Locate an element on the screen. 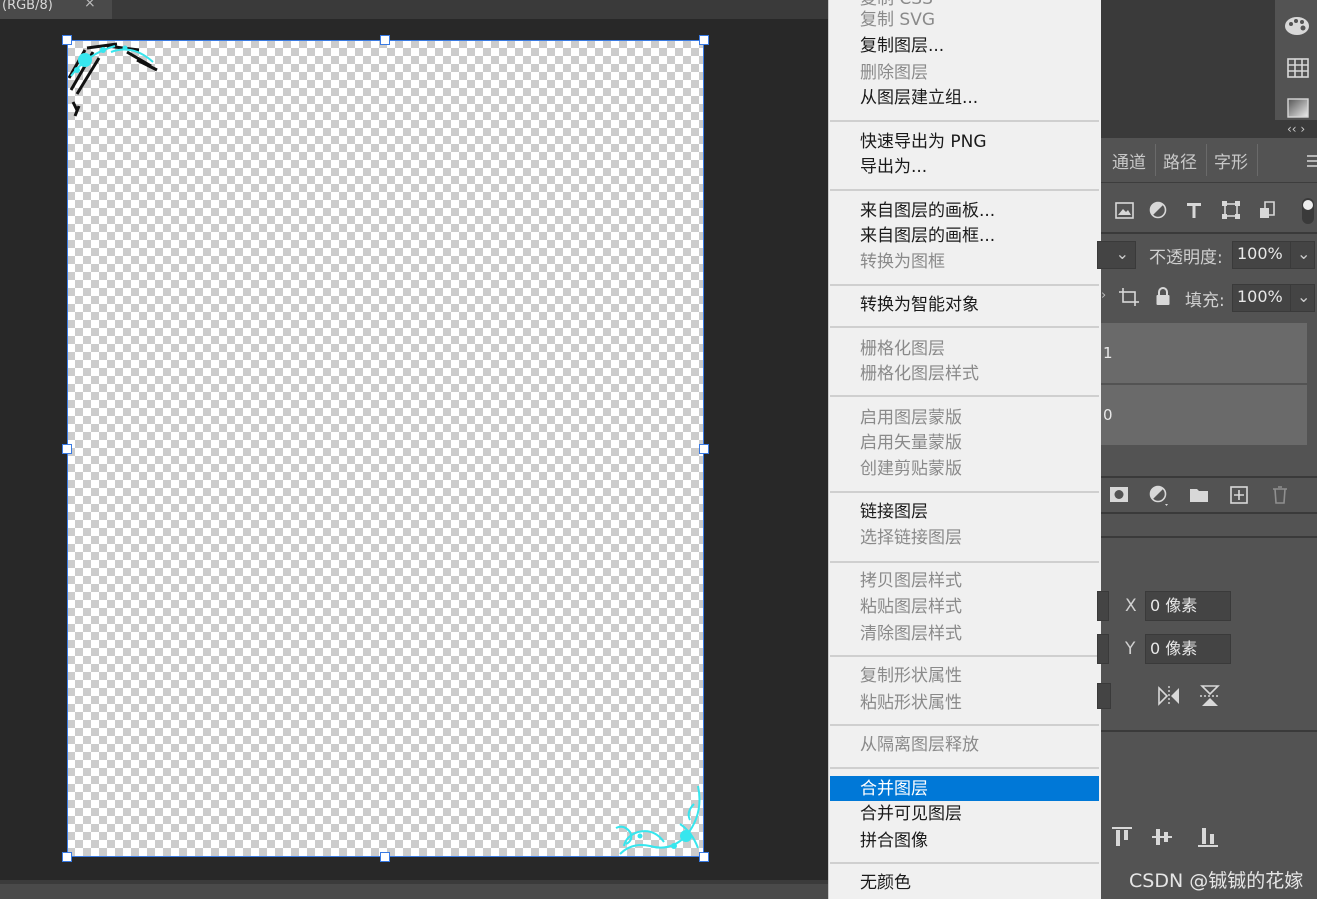 Image resolution: width=1317 pixels, height=899 pixels. smart-object-filter-icon is located at coordinates (1268, 210).